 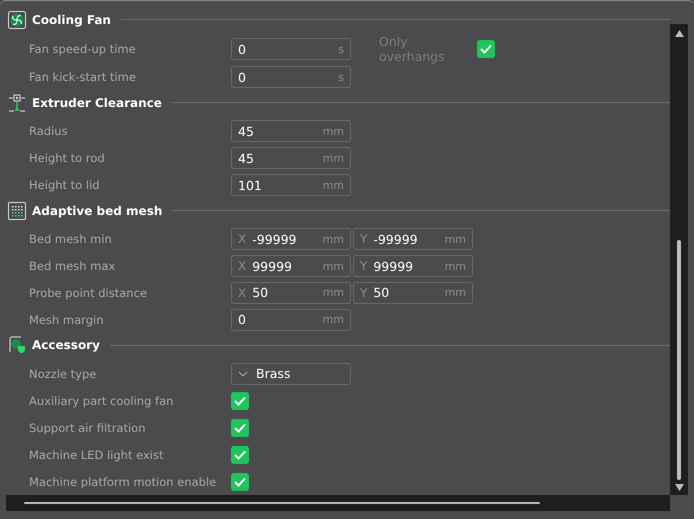 What do you see at coordinates (291, 319) in the screenshot?
I see `number-field: 0 mm` at bounding box center [291, 319].